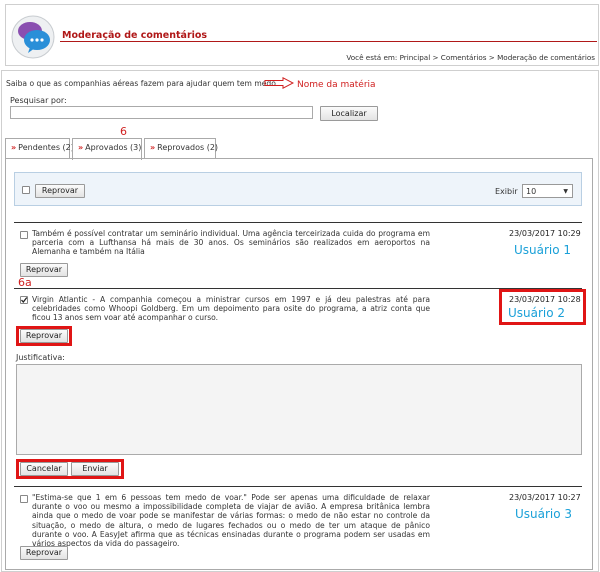  What do you see at coordinates (25, 282) in the screenshot?
I see `action-annotation: 6a` at bounding box center [25, 282].